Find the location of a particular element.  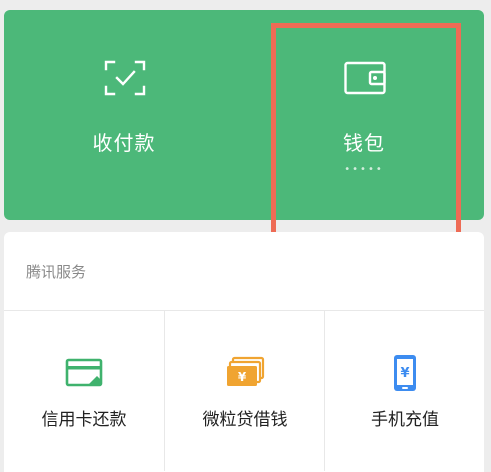

phone-topup-label: 手机充值 is located at coordinates (405, 420).